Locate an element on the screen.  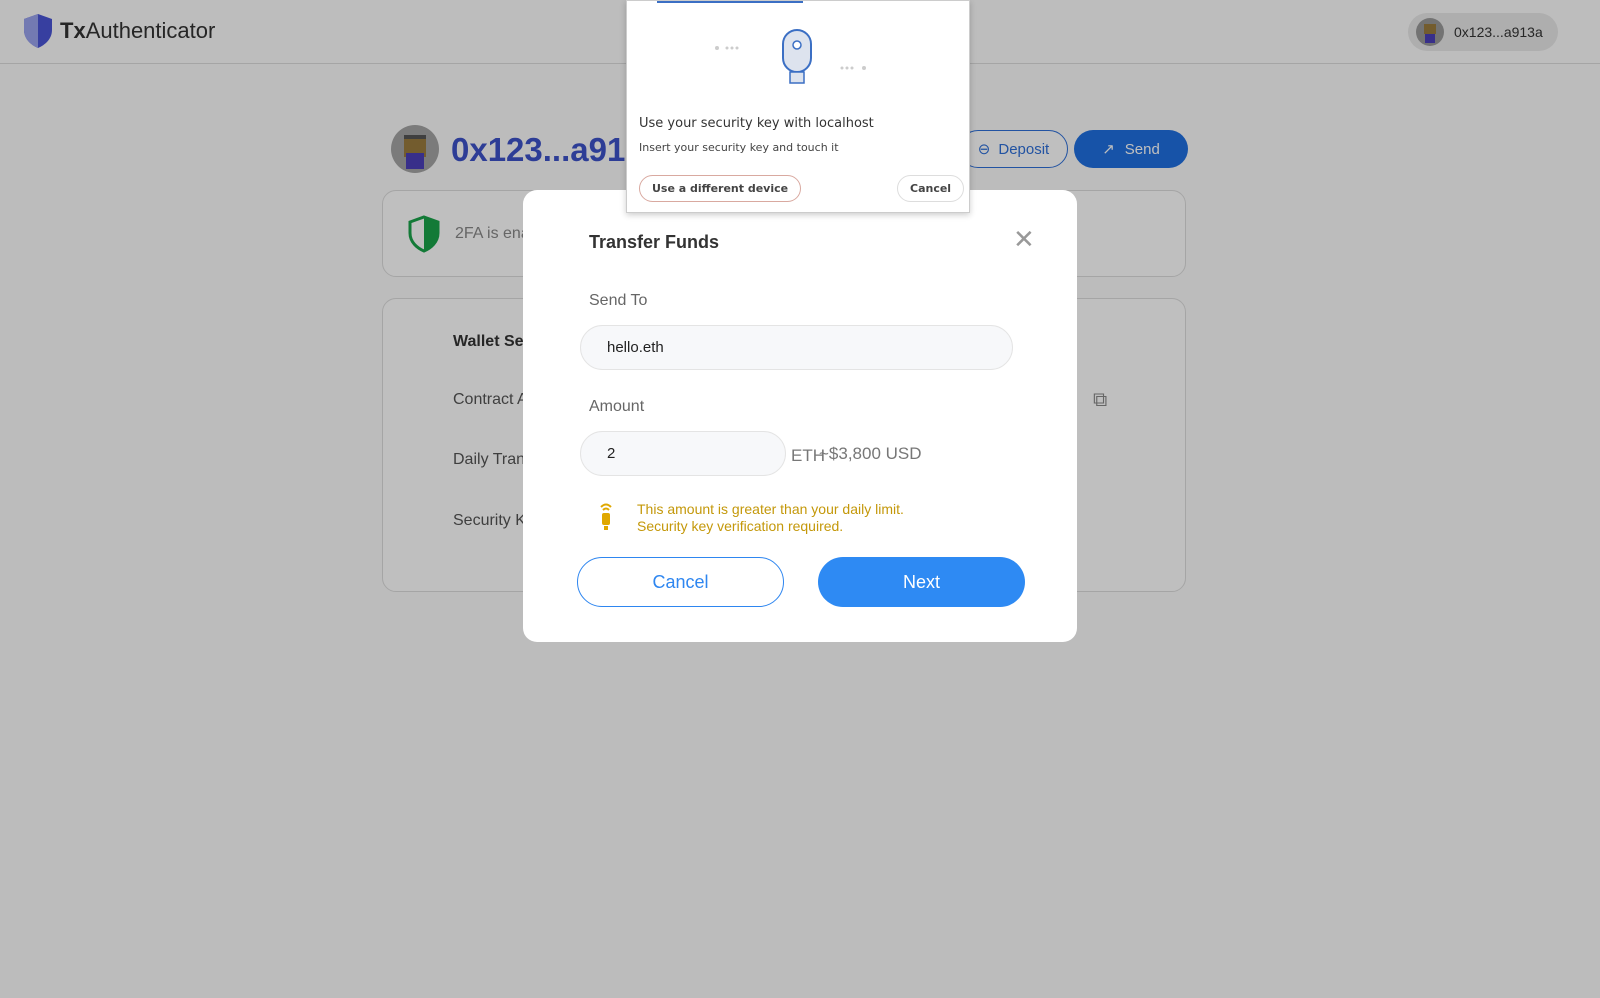
use-different-device-button: Use a different device is located at coordinates (720, 188).